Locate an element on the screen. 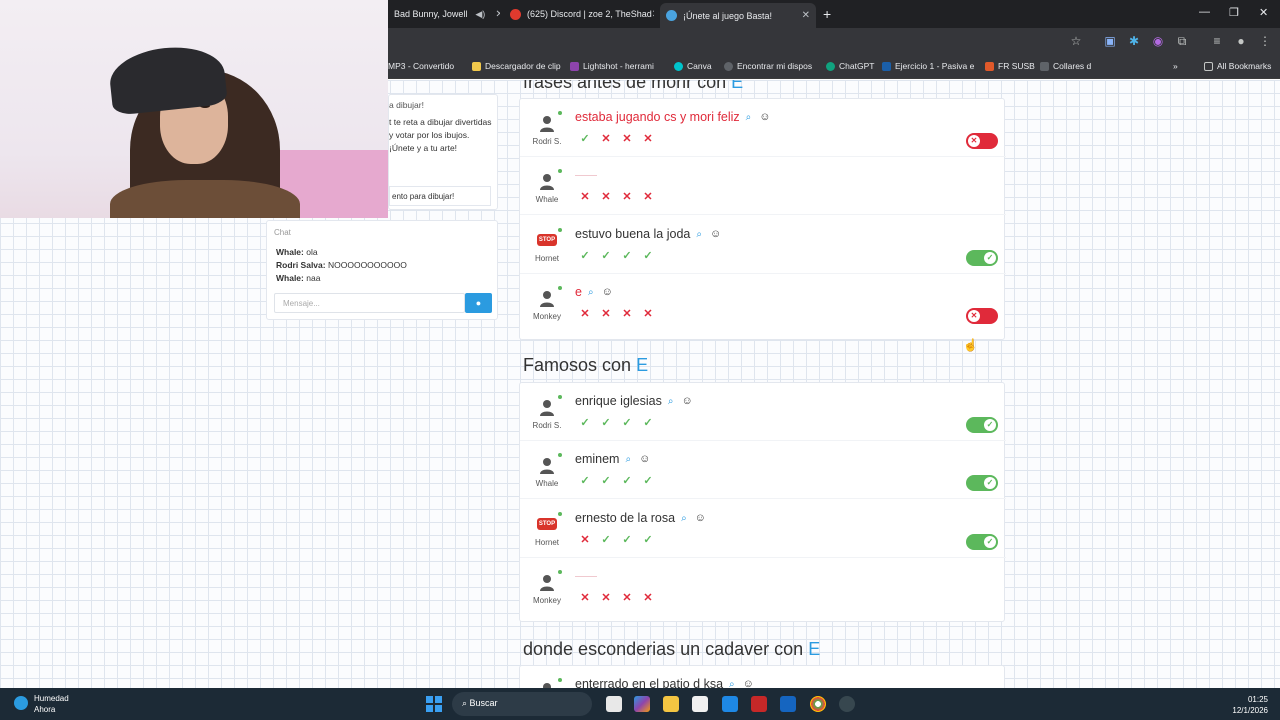 The image size is (1280, 720). chrome-icon is located at coordinates (818, 704).